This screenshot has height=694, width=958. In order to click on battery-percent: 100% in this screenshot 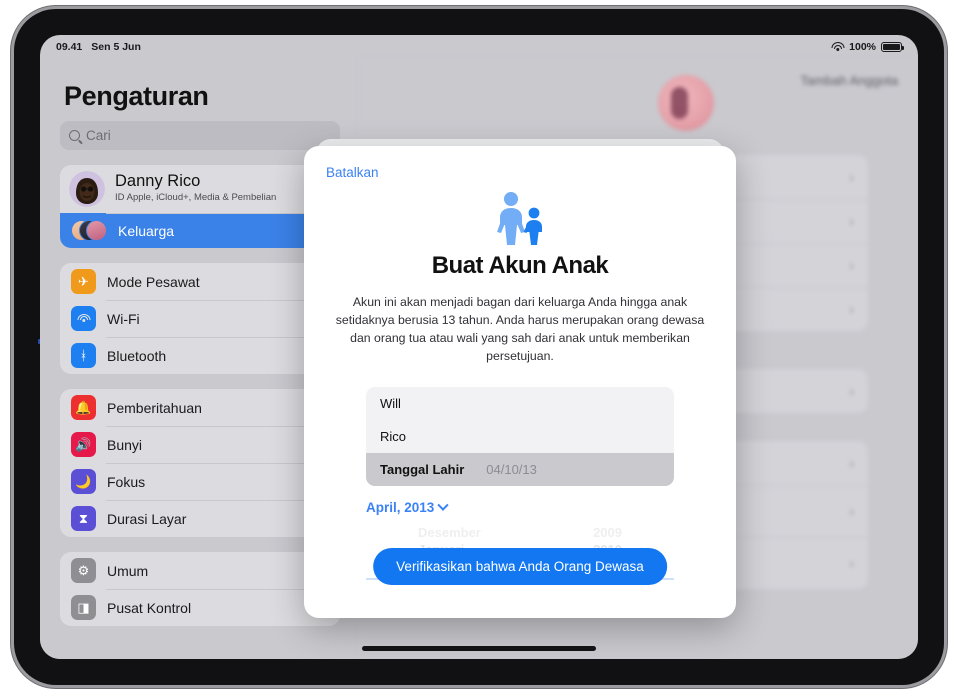, I will do `click(862, 47)`.